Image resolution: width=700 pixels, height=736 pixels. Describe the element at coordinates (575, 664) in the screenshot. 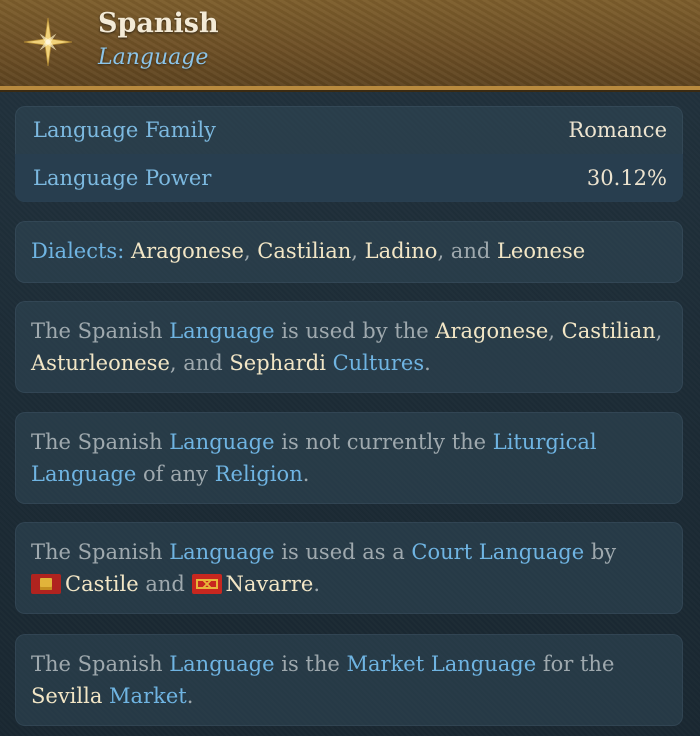

I see `text: for the` at that location.